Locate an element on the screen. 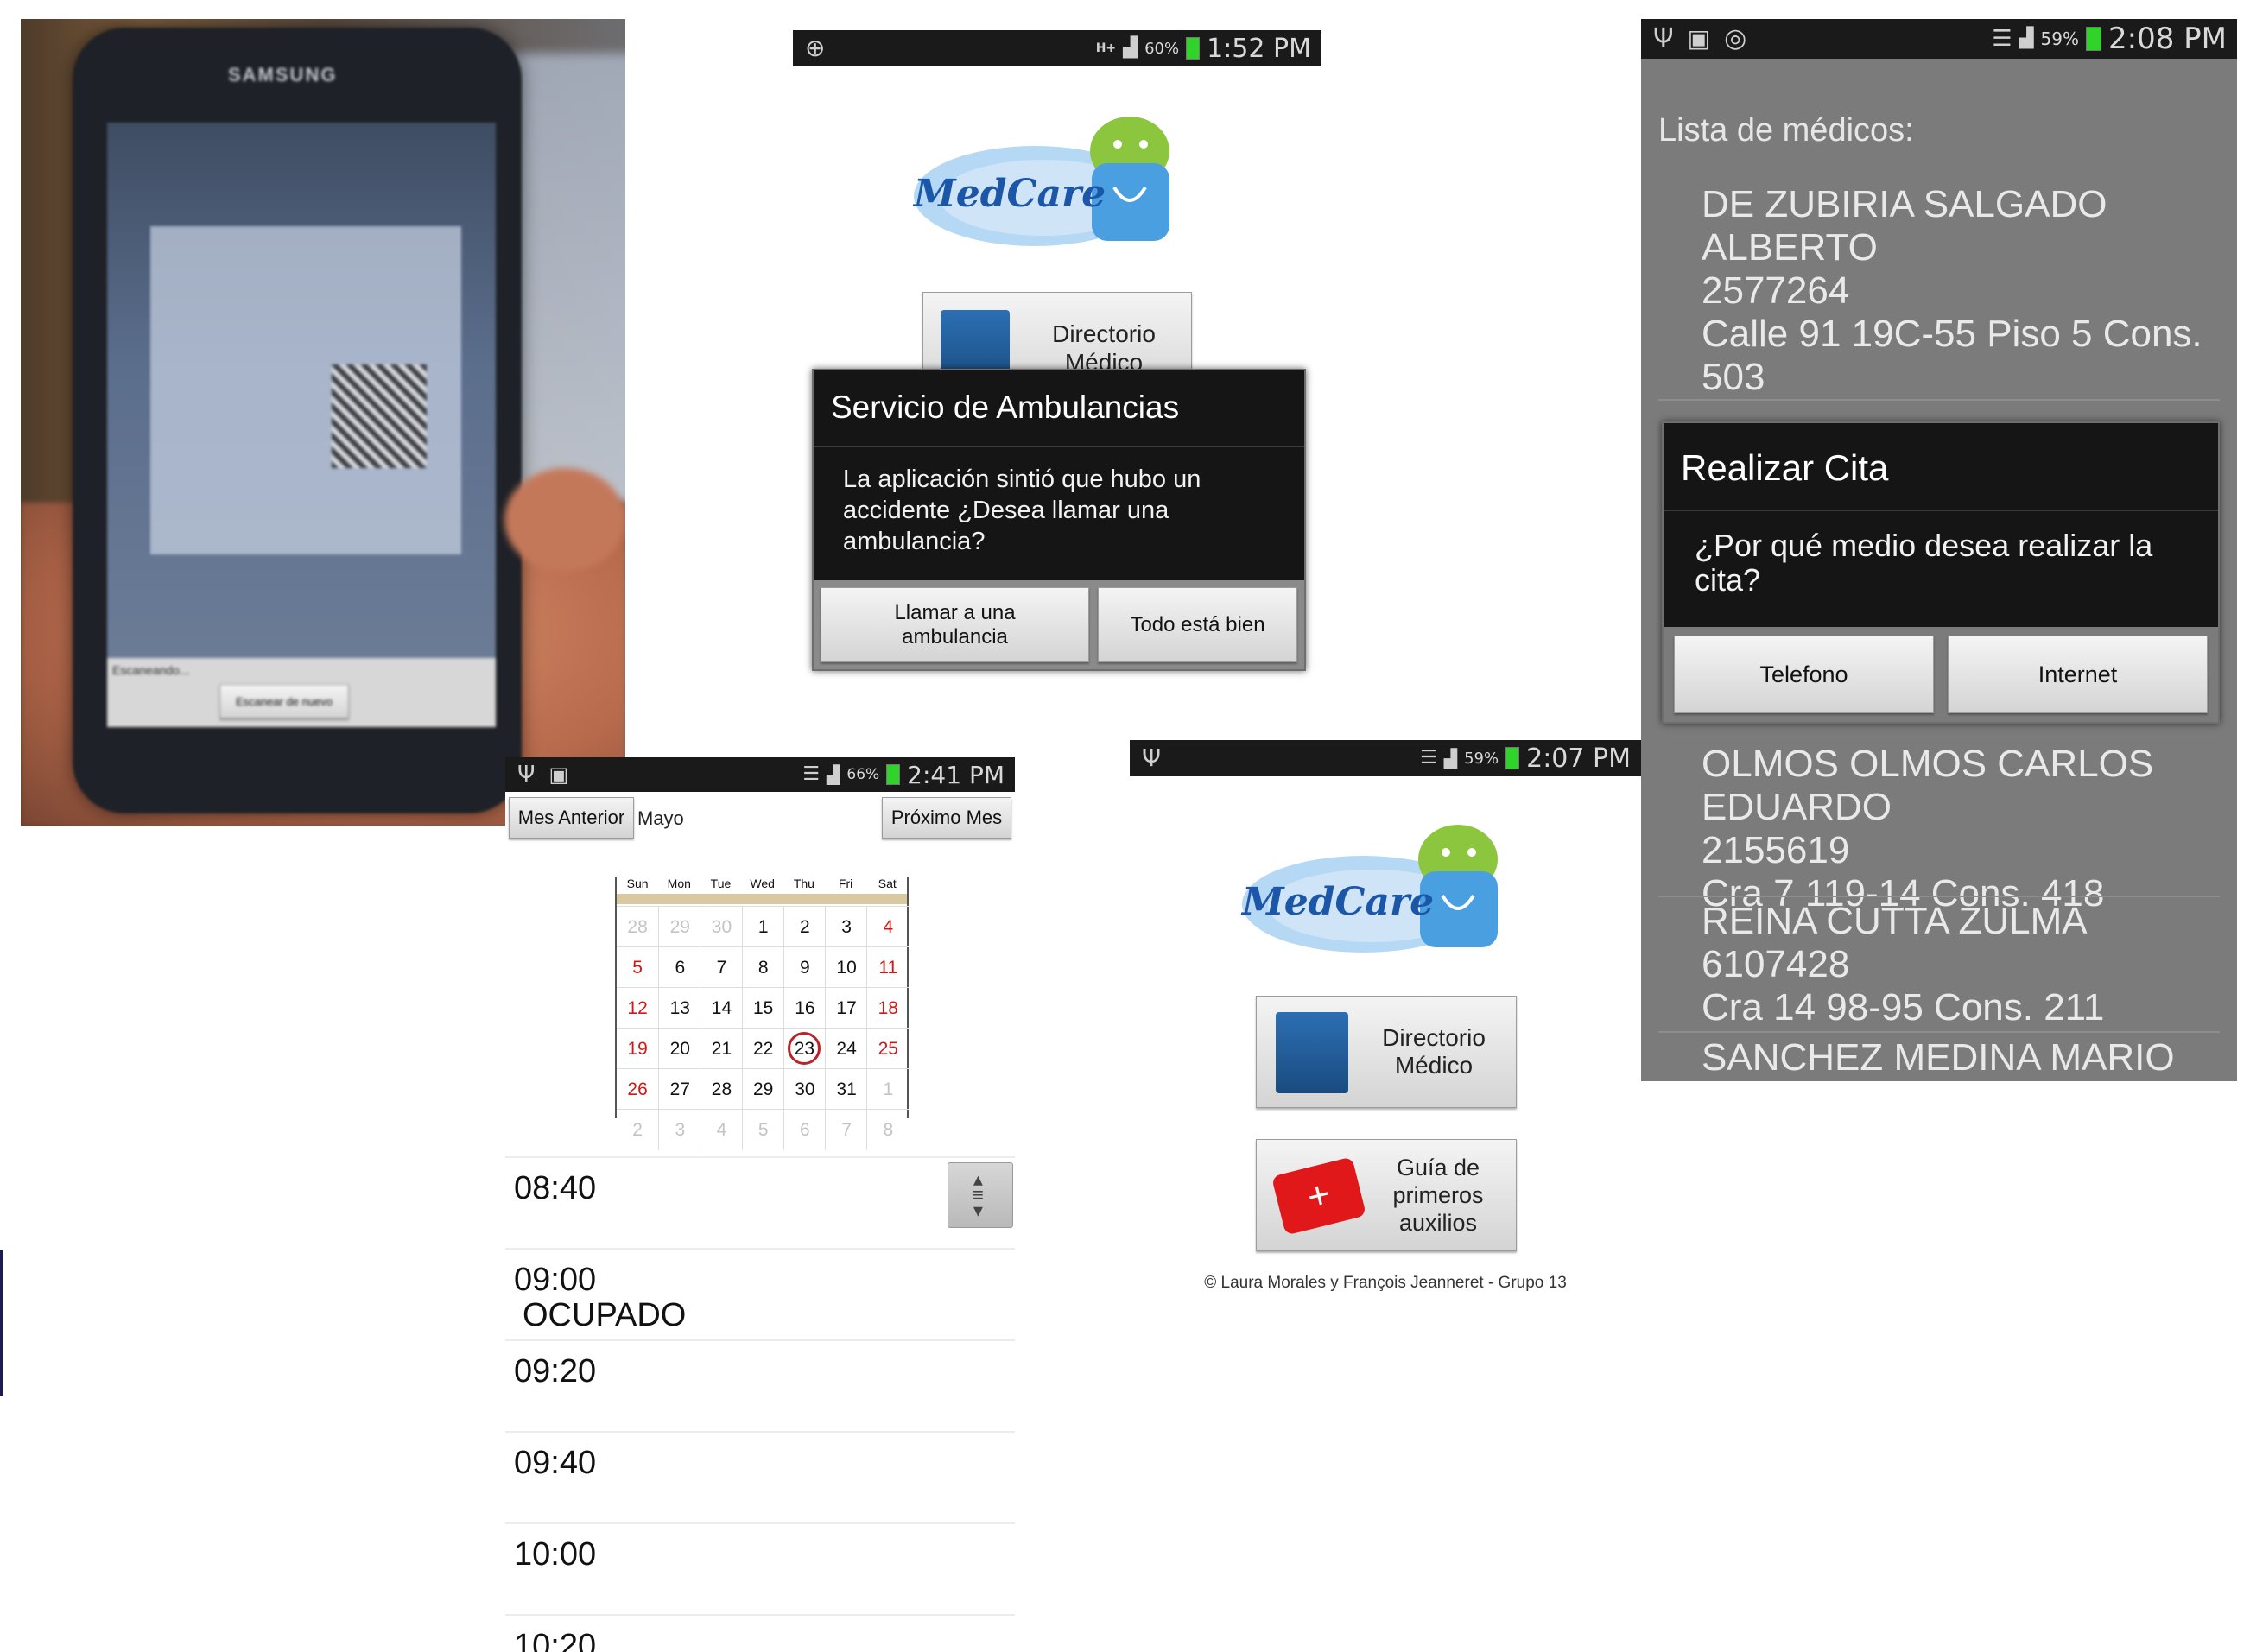 This screenshot has height=1652, width=2250. calendar-day: 26 is located at coordinates (638, 1089).